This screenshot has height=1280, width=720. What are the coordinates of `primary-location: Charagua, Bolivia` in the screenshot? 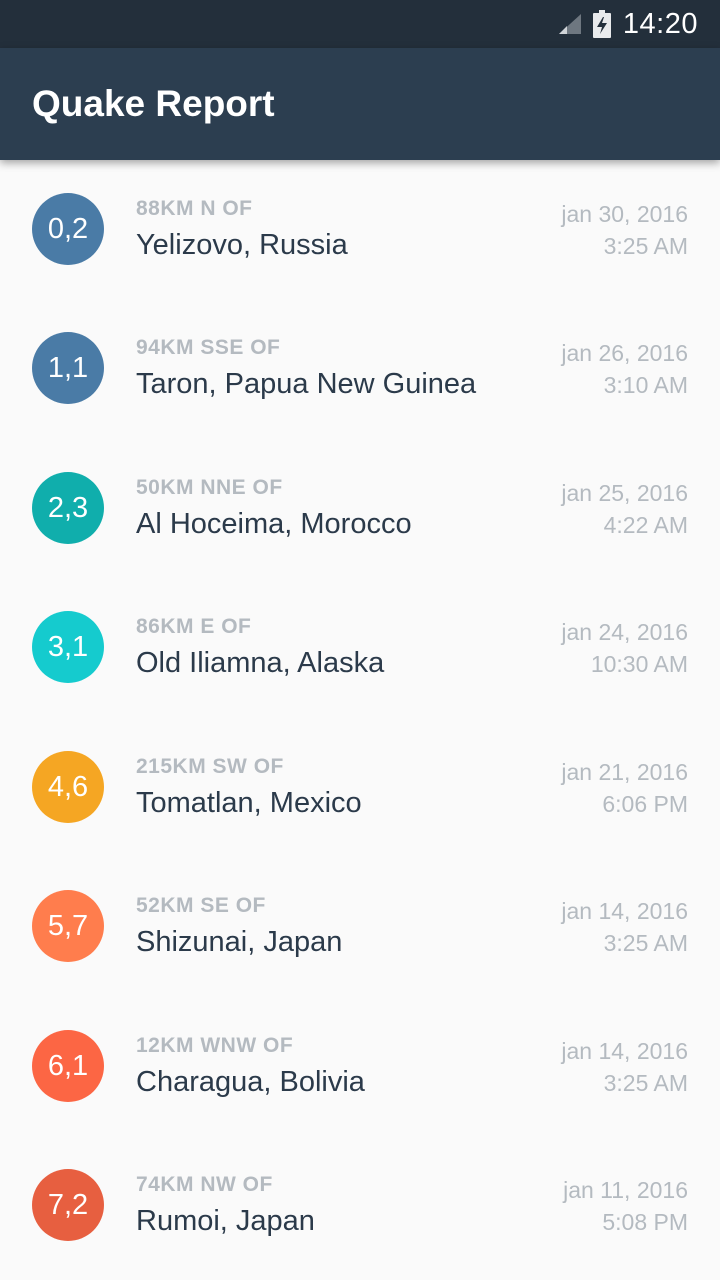 It's located at (250, 1082).